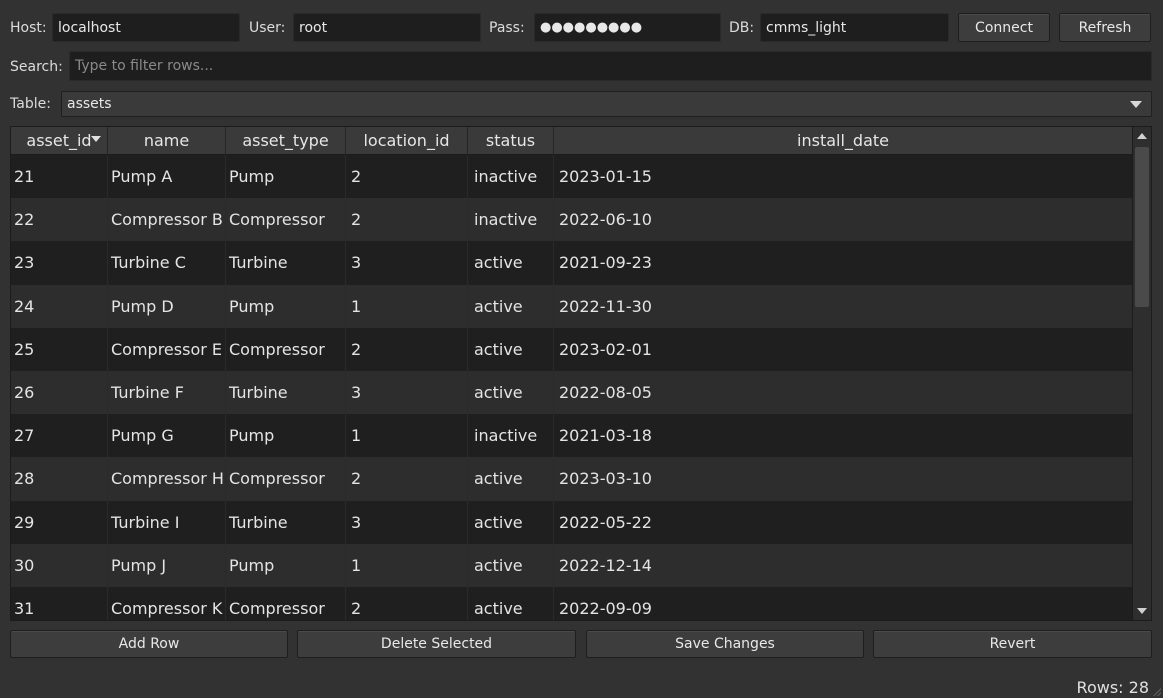 Image resolution: width=1163 pixels, height=698 pixels. I want to click on cell-asset-id: 29, so click(59, 522).